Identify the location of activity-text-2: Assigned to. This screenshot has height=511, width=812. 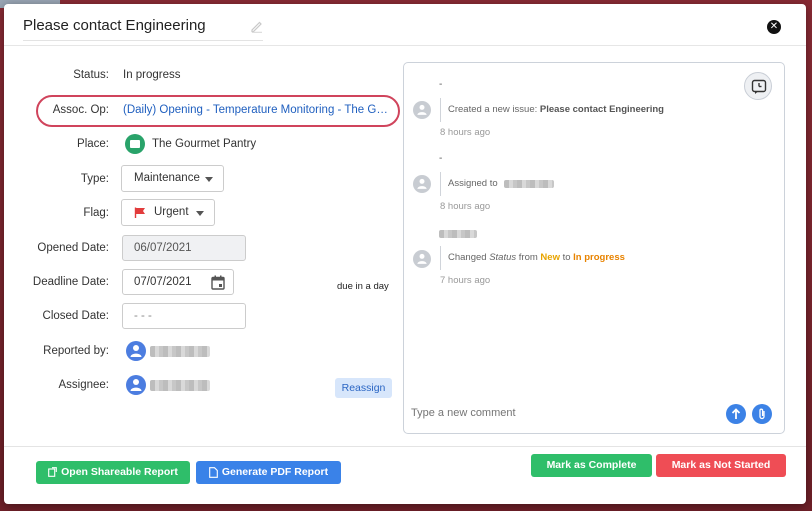
(473, 183).